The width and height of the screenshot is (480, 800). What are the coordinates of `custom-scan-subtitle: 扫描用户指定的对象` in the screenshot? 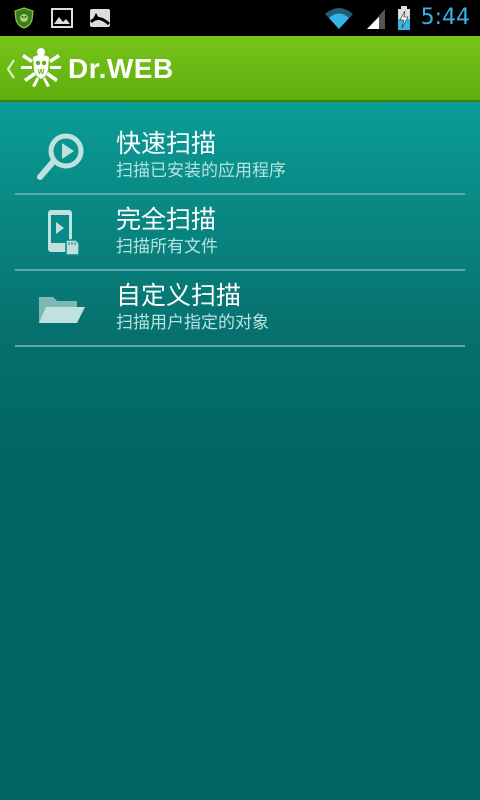 It's located at (192, 323).